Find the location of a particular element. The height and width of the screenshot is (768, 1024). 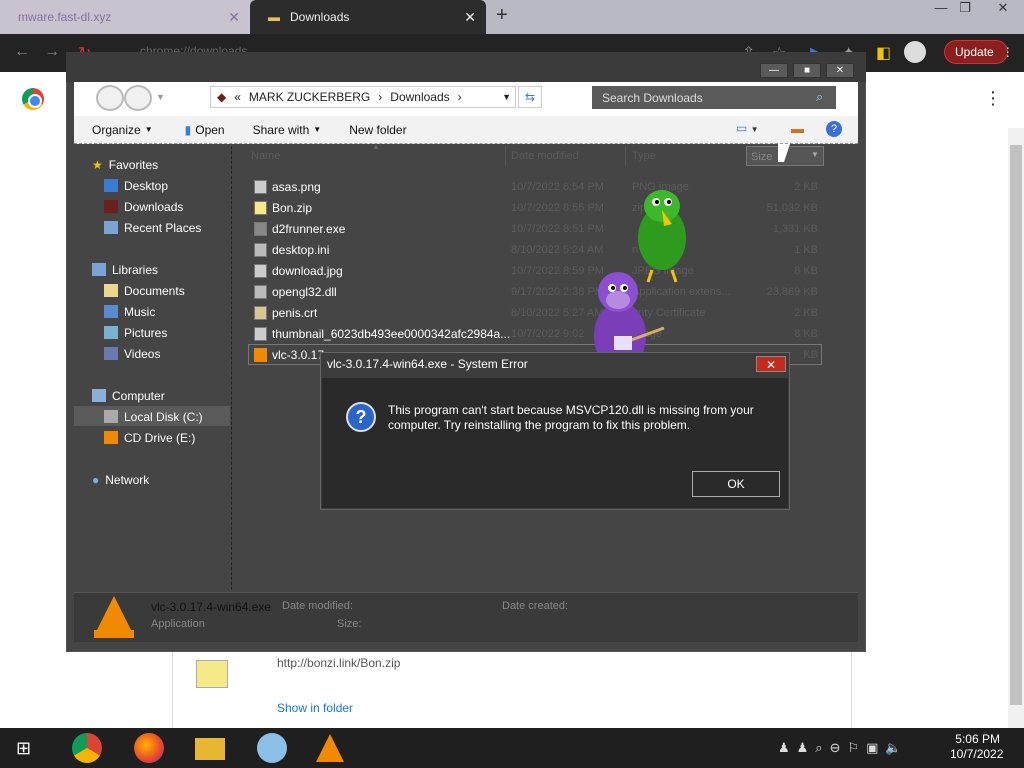

nav-item-music: Music is located at coordinates (144, 311).